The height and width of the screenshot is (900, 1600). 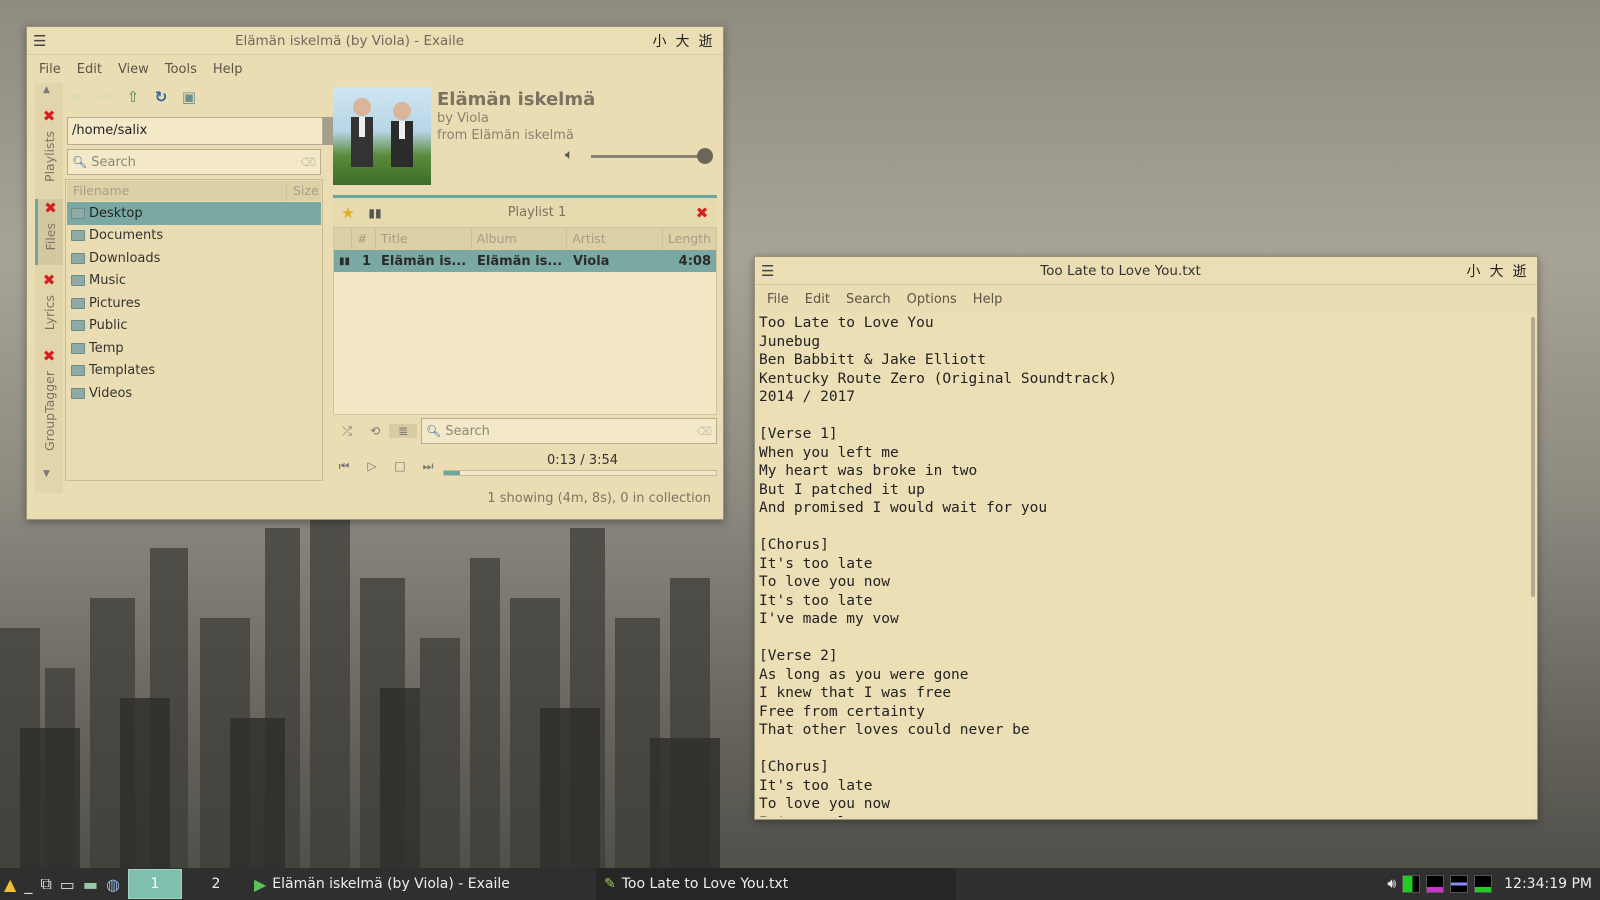 I want to click on column-size: Size, so click(x=304, y=191).